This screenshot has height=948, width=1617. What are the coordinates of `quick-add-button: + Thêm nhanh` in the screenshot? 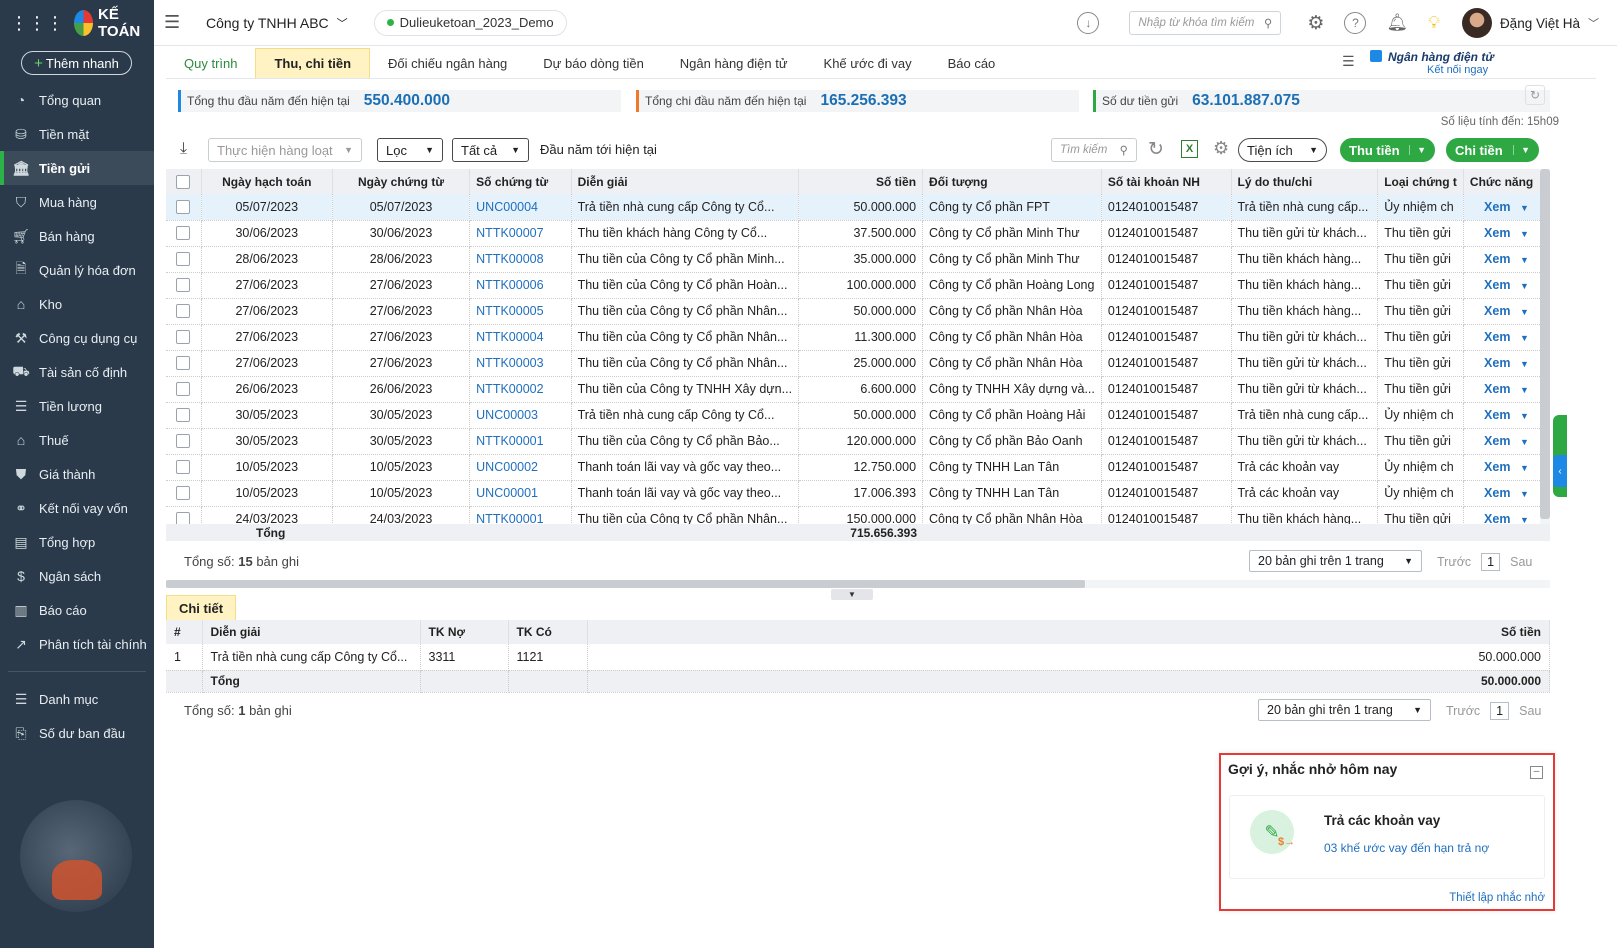 It's located at (76, 63).